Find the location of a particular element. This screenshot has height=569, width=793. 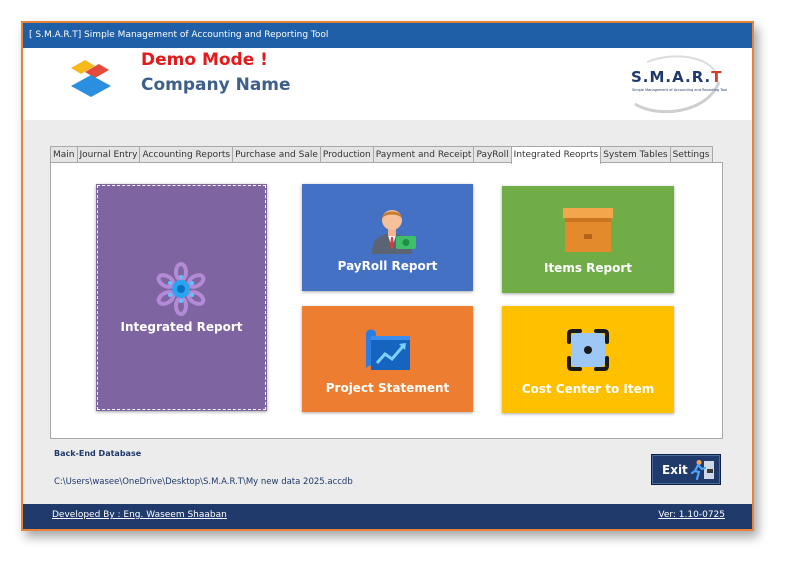

person-money-icon is located at coordinates (394, 232).